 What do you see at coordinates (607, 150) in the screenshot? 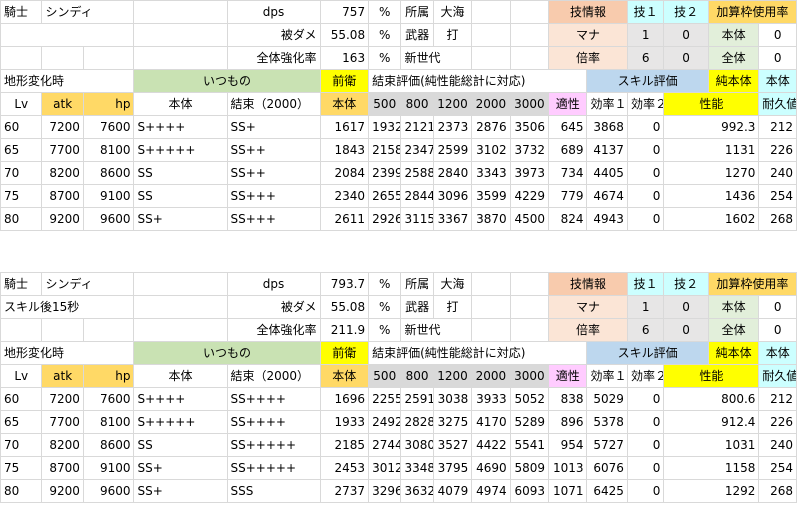
I see `cell-eff1: 4137` at bounding box center [607, 150].